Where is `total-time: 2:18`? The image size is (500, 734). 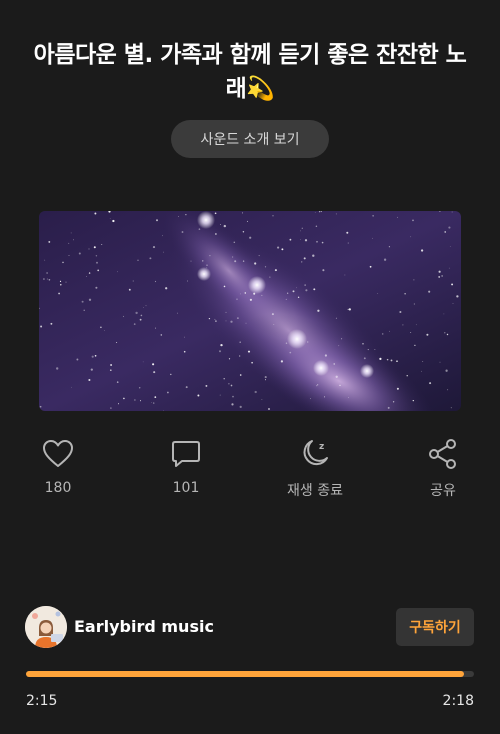
total-time: 2:18 is located at coordinates (458, 701).